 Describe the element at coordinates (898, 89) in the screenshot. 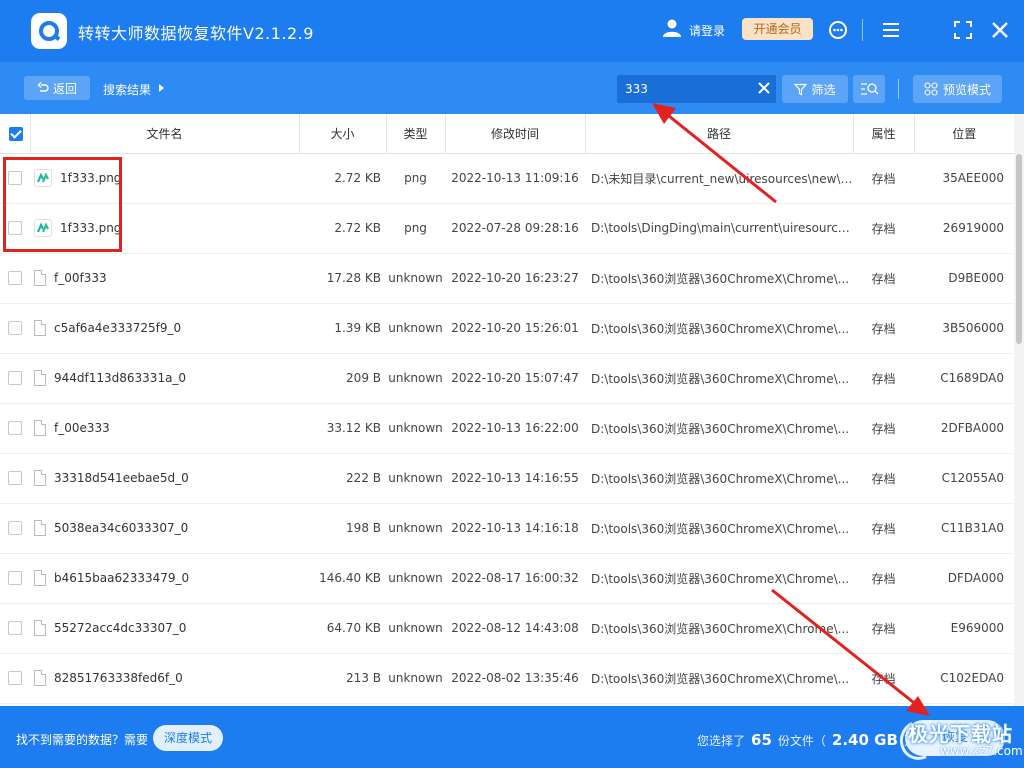

I see `toolbar-divider` at that location.